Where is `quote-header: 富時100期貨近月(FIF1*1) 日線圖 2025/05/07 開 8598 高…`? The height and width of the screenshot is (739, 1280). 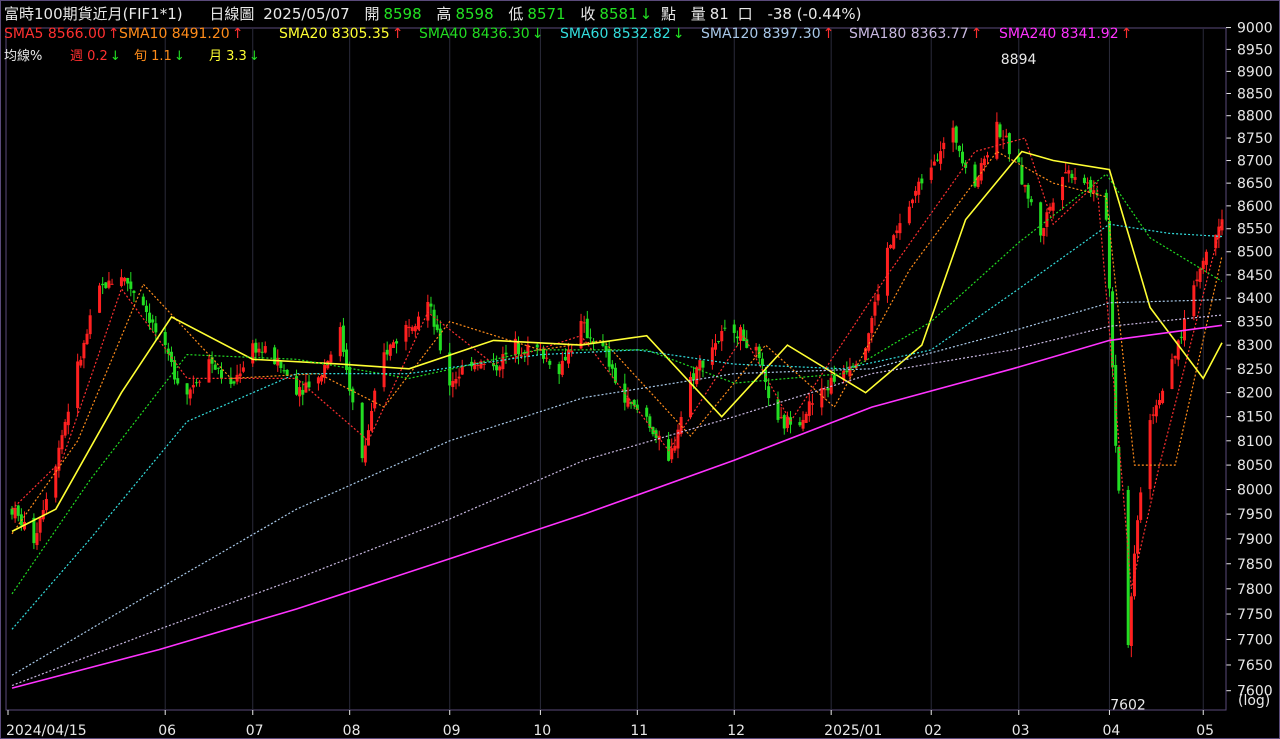 quote-header: 富時100期貨近月(FIF1*1) 日線圖 2025/05/07 開 8598 高… is located at coordinates (434, 14).